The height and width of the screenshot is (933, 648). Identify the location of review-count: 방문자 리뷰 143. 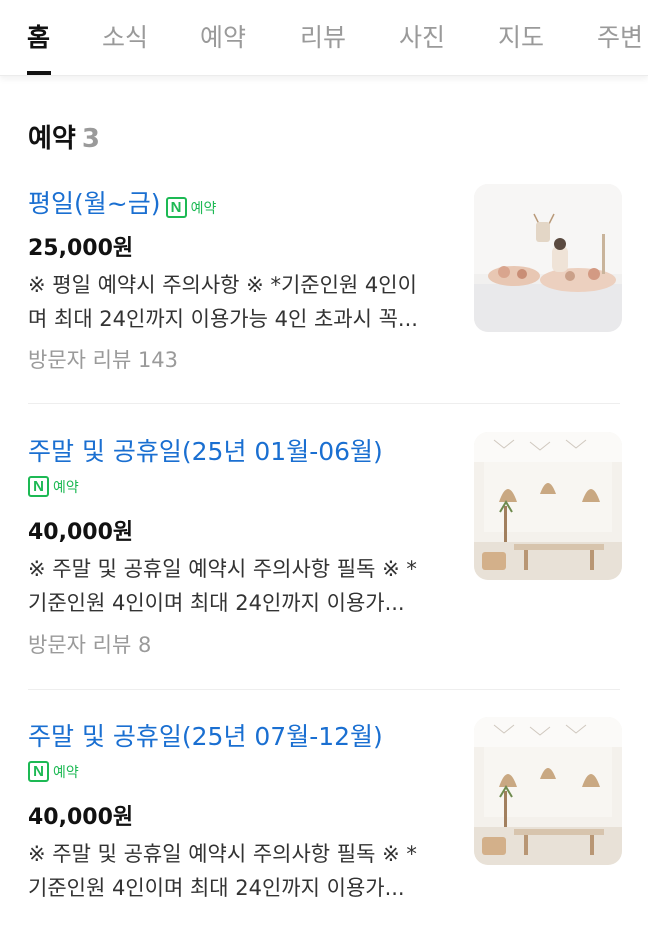
(103, 360).